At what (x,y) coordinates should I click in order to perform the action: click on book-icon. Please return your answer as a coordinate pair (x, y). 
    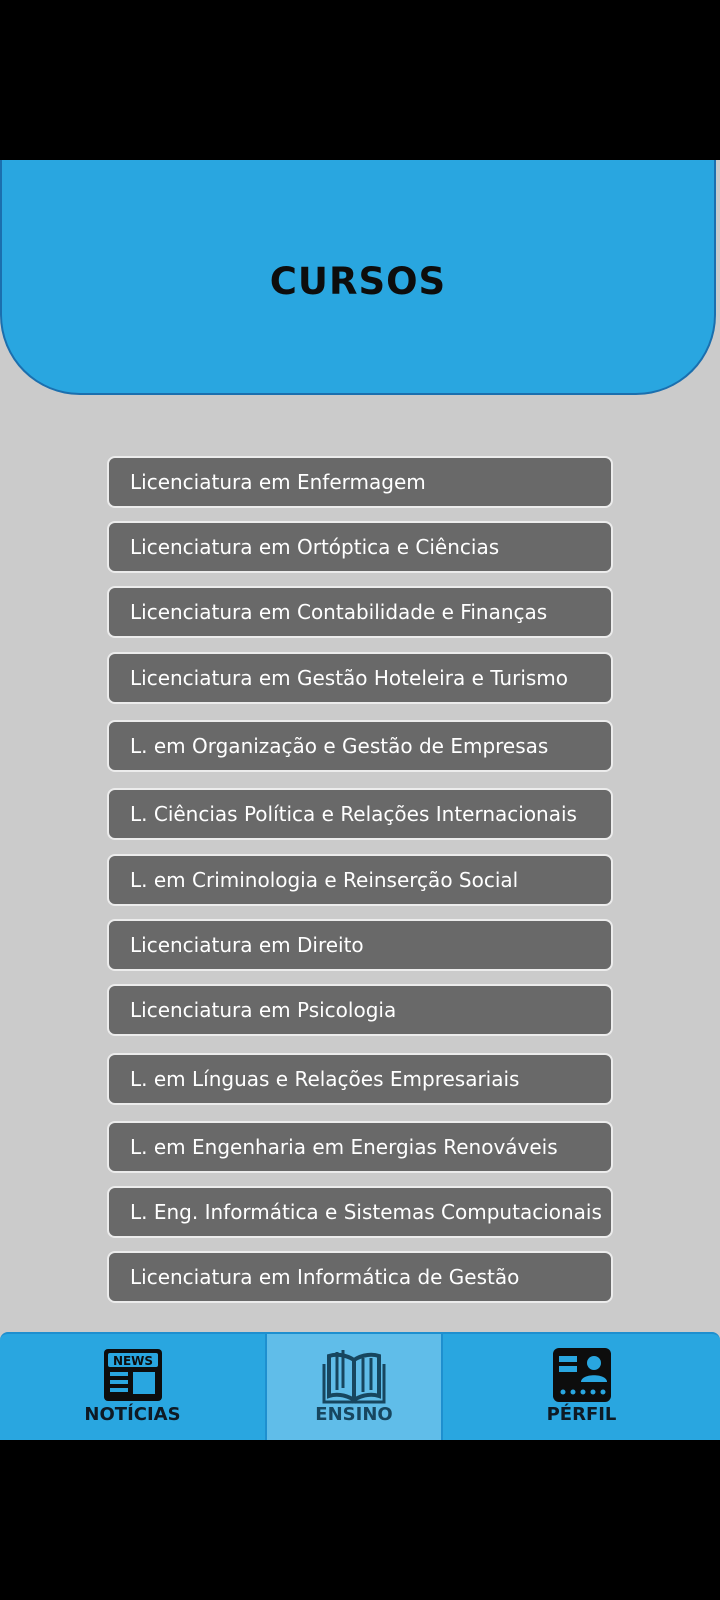
    Looking at the image, I should click on (354, 1377).